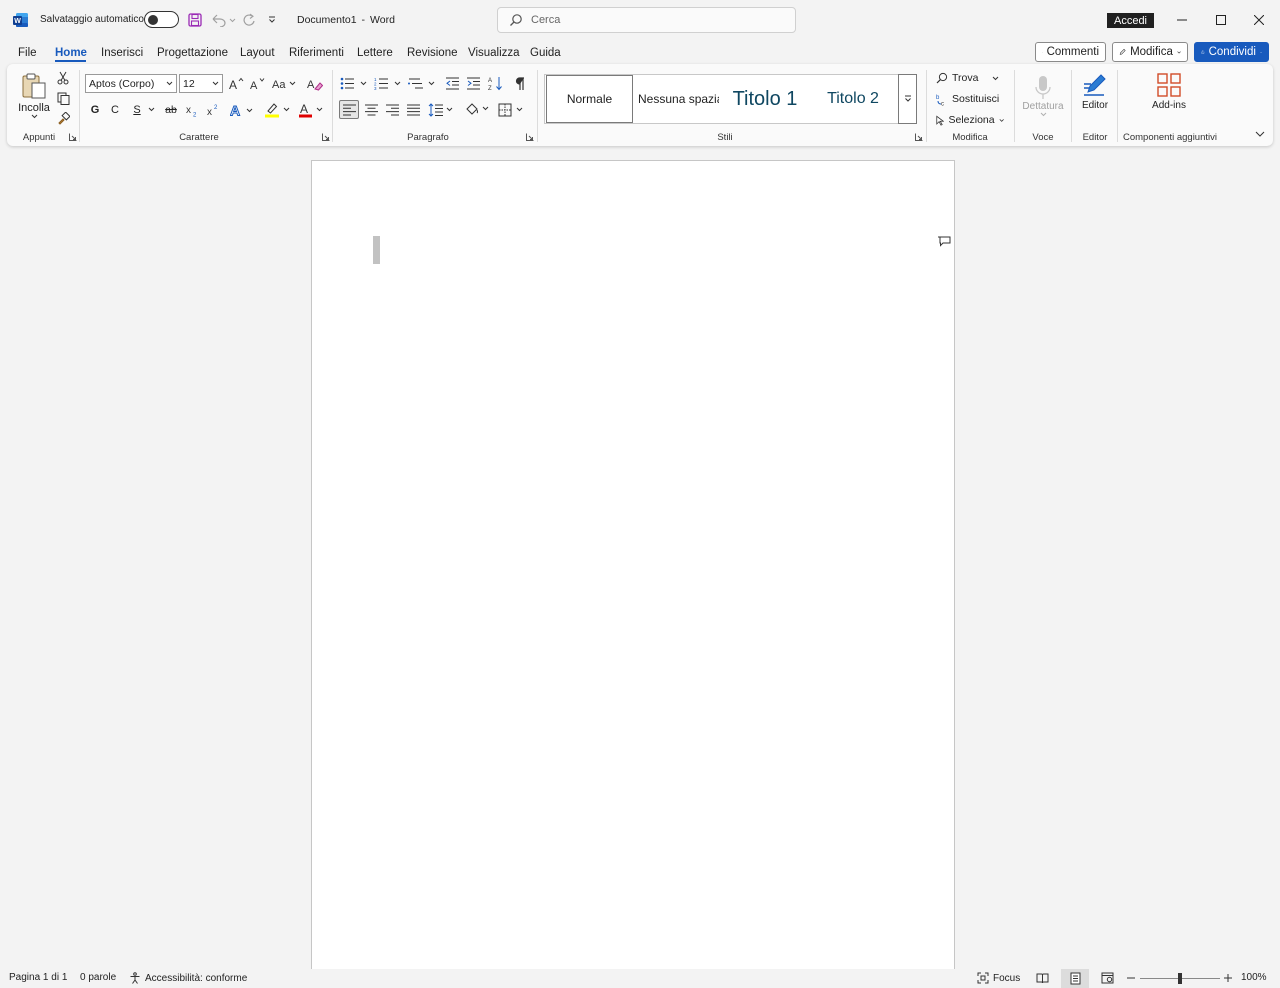 This screenshot has width=1280, height=988. What do you see at coordinates (494, 53) in the screenshot?
I see `tab-view: Visualizza` at bounding box center [494, 53].